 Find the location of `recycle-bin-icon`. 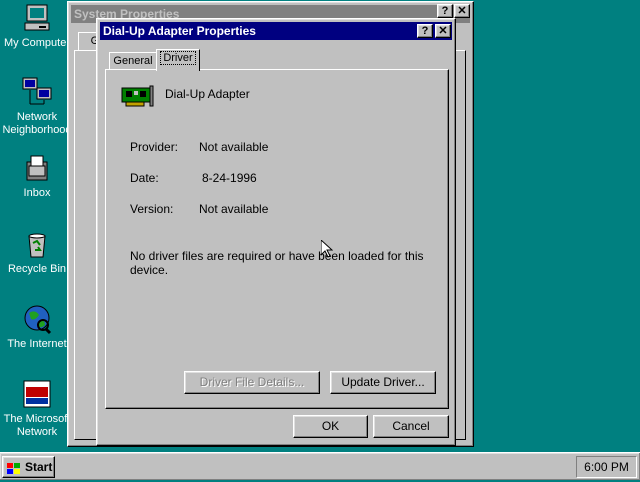

recycle-bin-icon is located at coordinates (37, 244).